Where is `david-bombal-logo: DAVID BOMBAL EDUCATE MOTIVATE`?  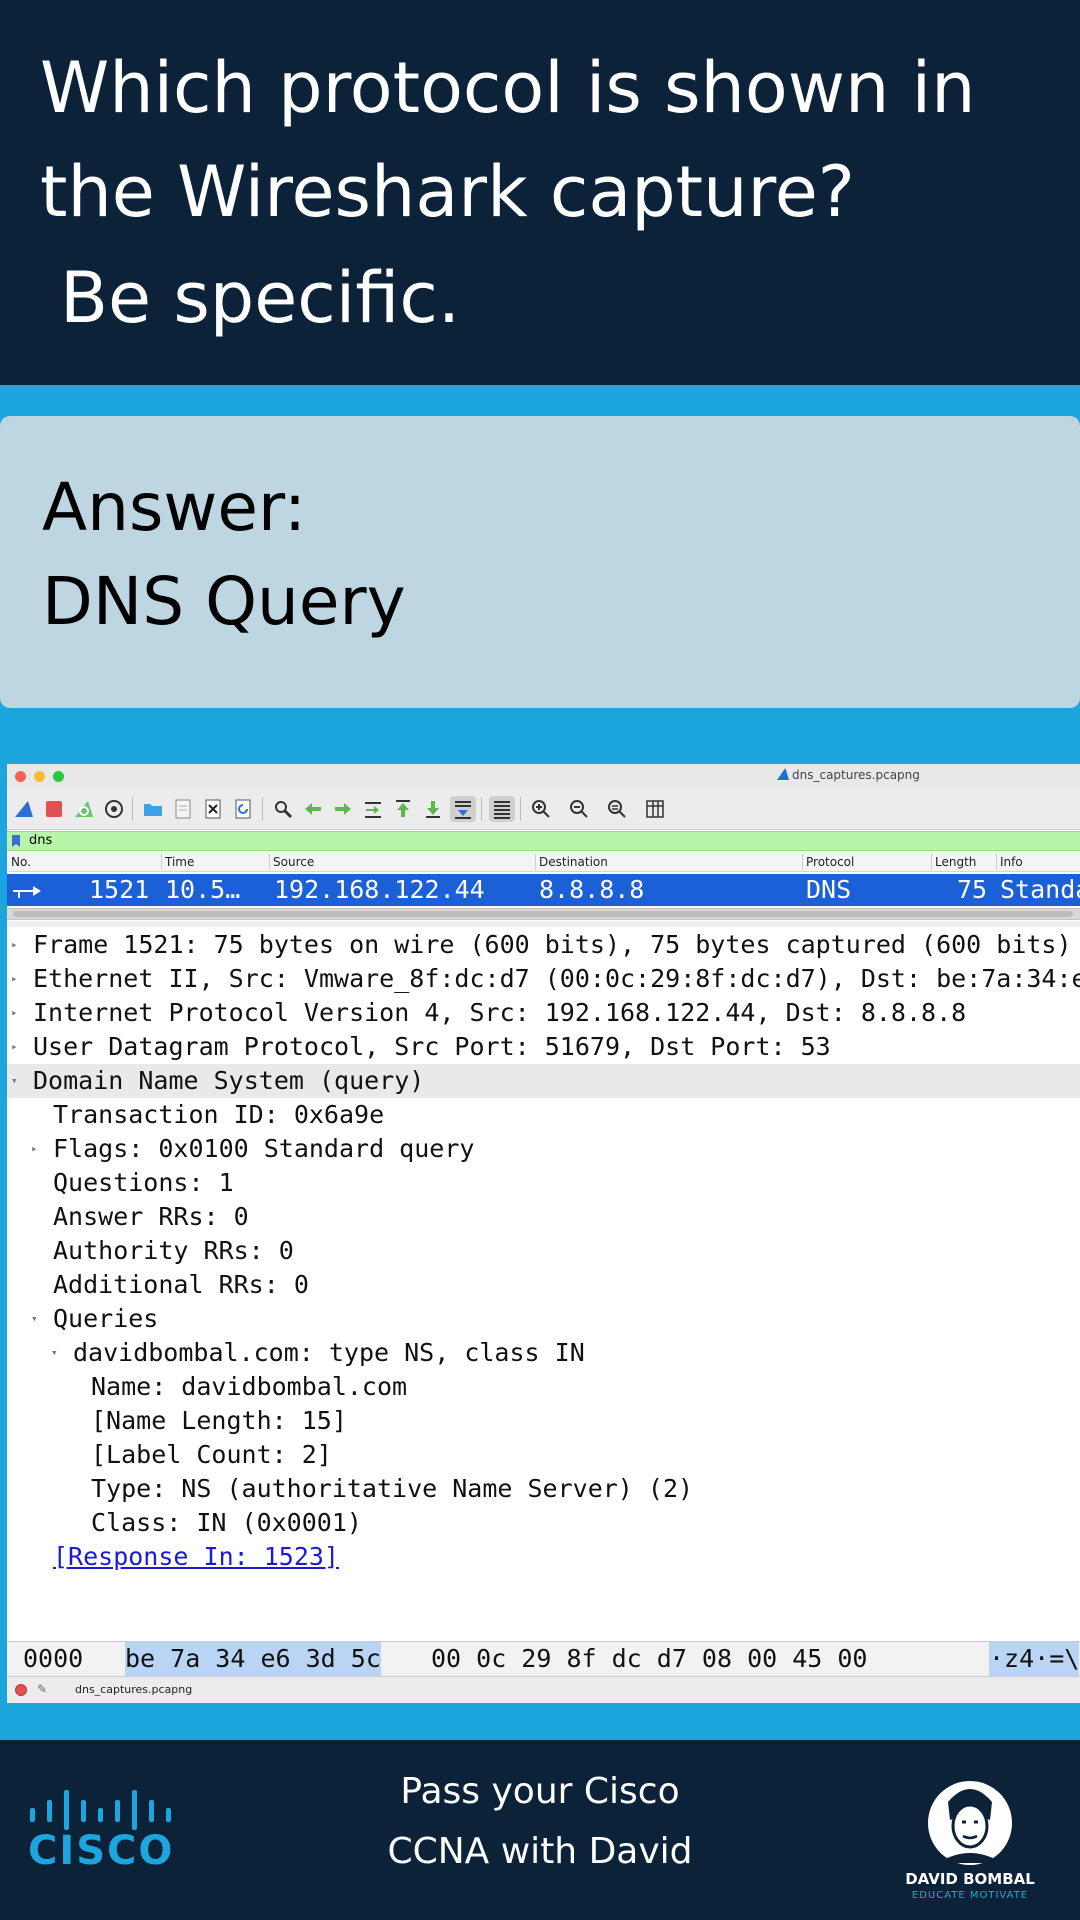
david-bombal-logo: DAVID BOMBAL EDUCATE MOTIVATE is located at coordinates (970, 1838).